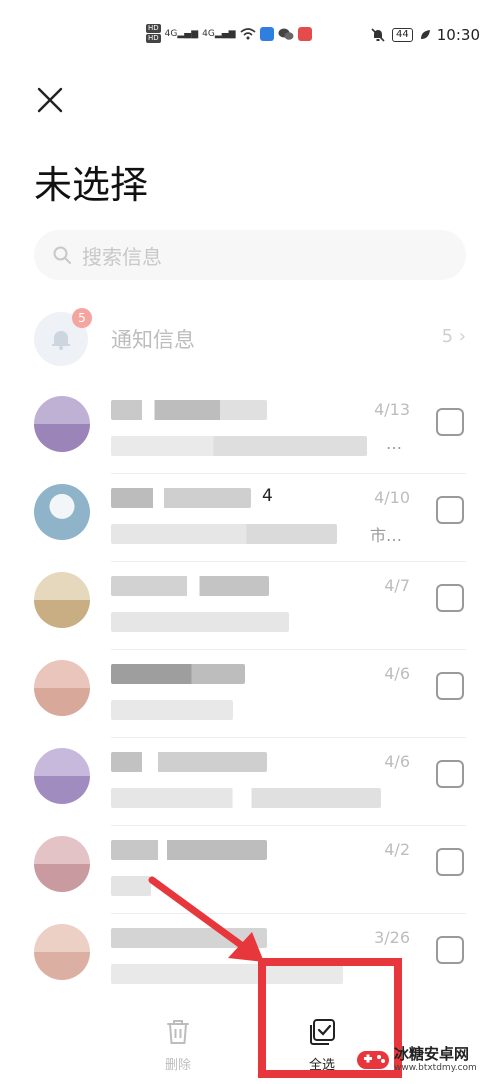 This screenshot has width=500, height=1084. What do you see at coordinates (181, 33) in the screenshot?
I see `signal-icon-1: 4G▂▄▆` at bounding box center [181, 33].